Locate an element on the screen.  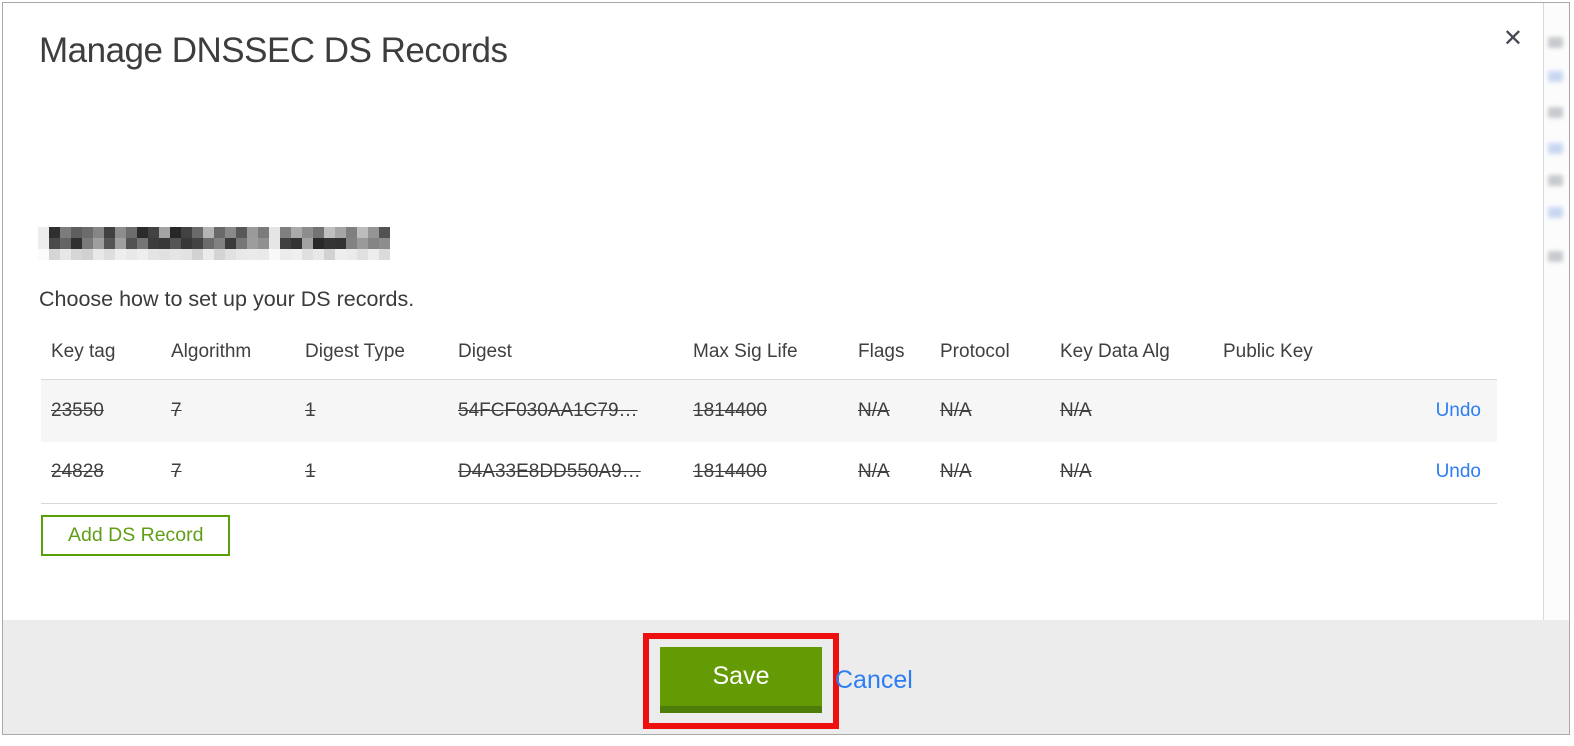
col-header-algorithm: Algorithm is located at coordinates (211, 351).